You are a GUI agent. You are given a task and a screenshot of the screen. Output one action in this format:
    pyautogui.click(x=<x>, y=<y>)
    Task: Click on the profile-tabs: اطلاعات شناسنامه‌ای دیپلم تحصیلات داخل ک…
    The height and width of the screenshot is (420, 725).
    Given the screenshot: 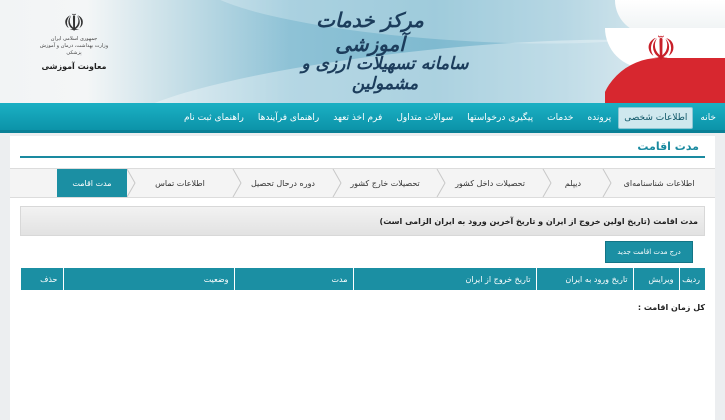 What is the action you would take?
    pyautogui.click(x=362, y=183)
    